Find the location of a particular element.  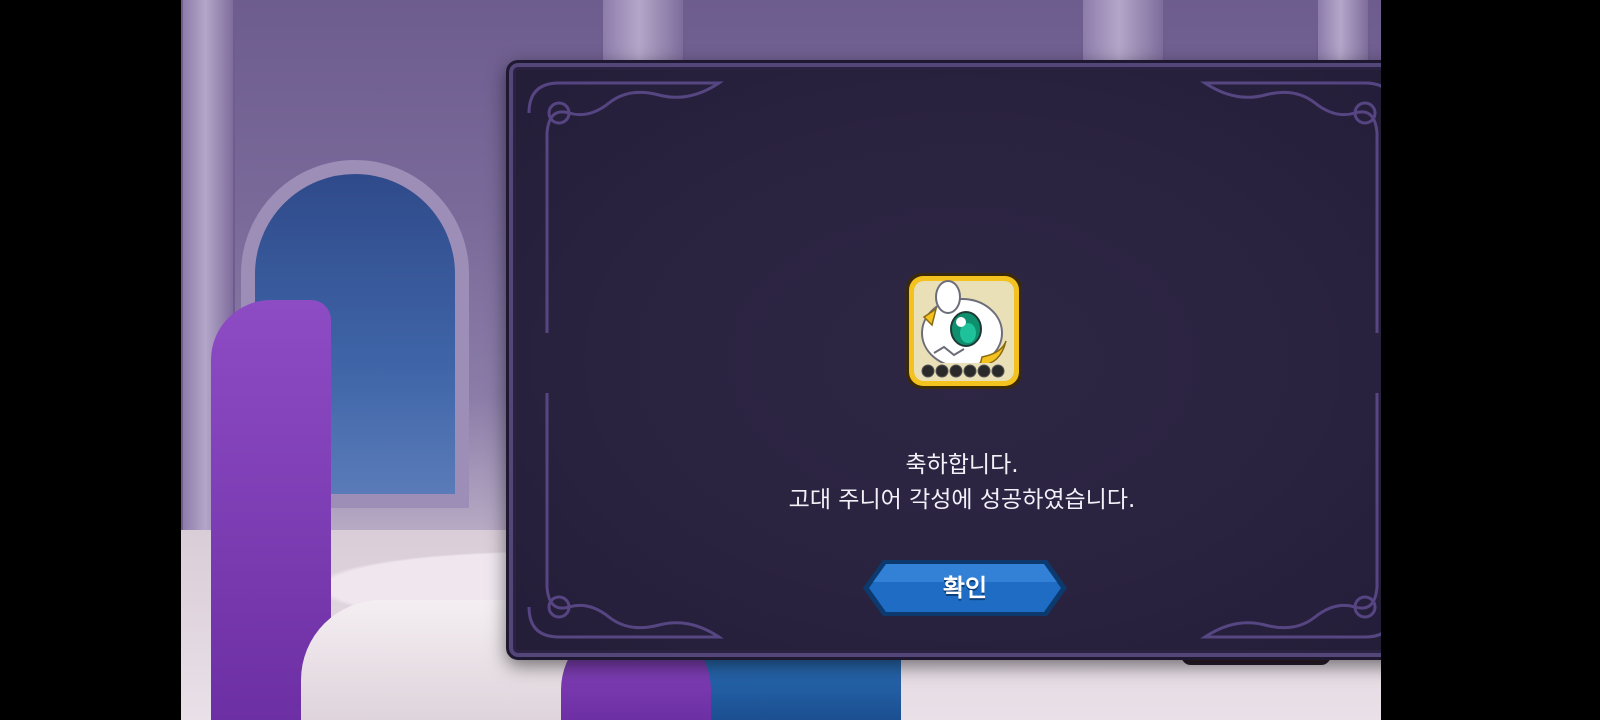

confirm-button: 확인 is located at coordinates (965, 588).